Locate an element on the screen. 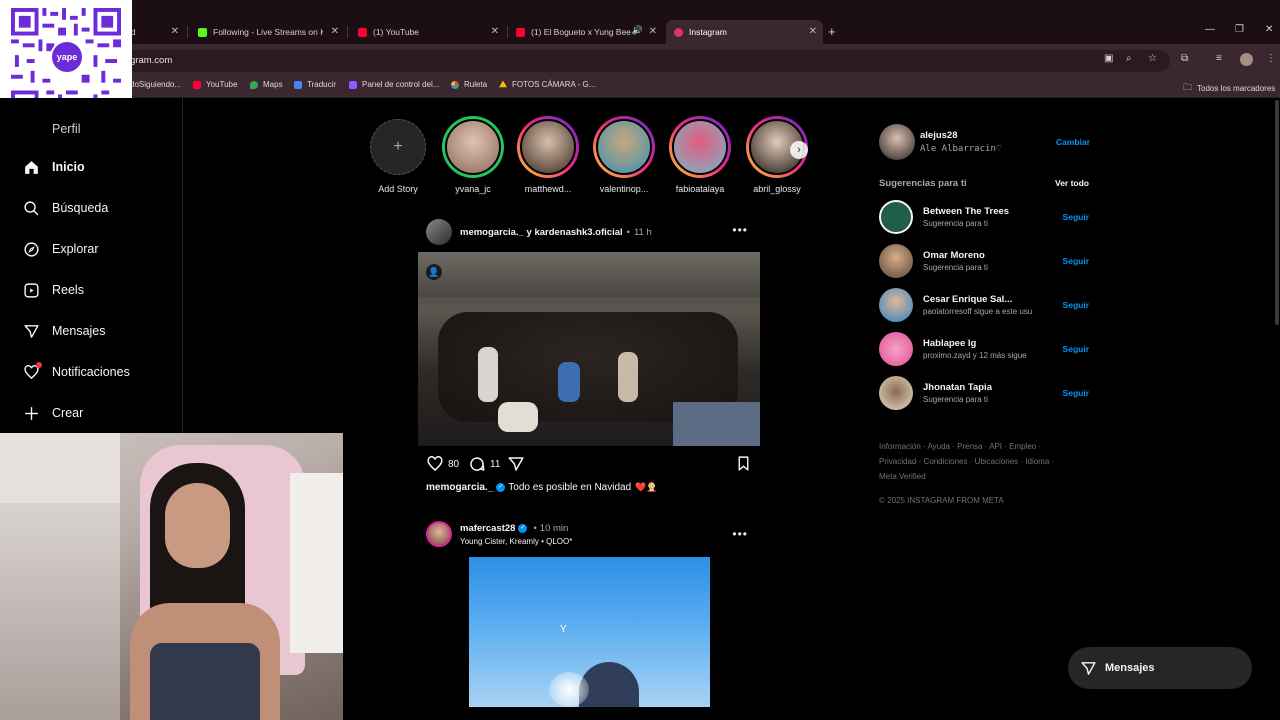  tab-instagram: Instagram ✕ is located at coordinates (744, 32).